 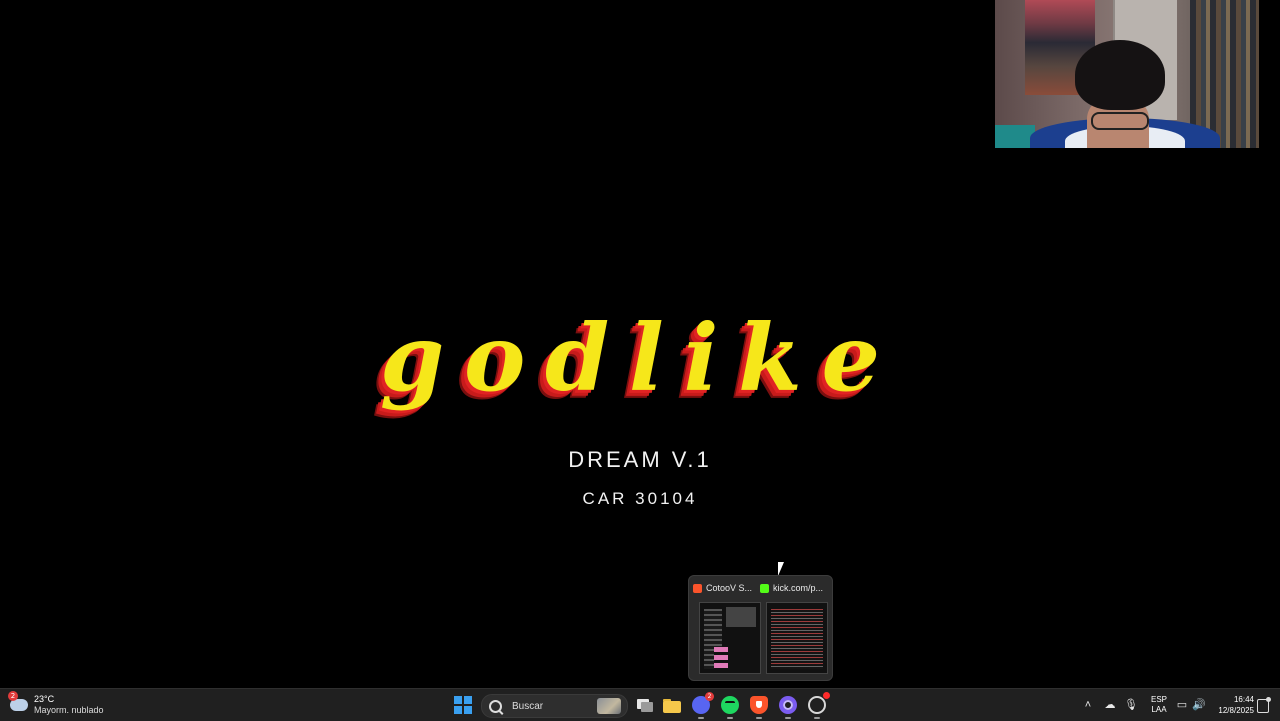 What do you see at coordinates (784, 569) in the screenshot?
I see `mouse-cursor-icon` at bounding box center [784, 569].